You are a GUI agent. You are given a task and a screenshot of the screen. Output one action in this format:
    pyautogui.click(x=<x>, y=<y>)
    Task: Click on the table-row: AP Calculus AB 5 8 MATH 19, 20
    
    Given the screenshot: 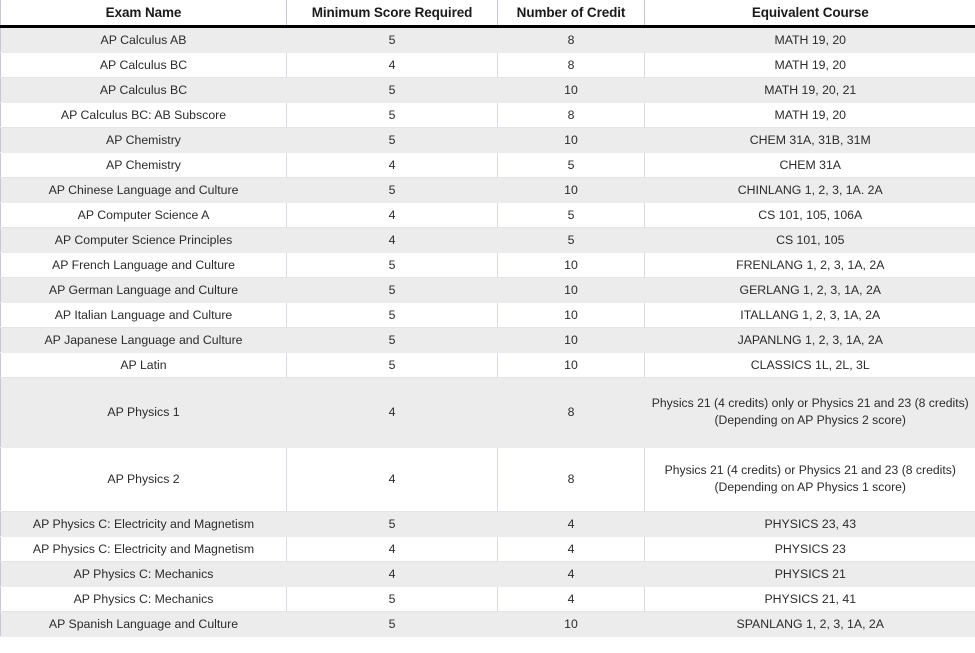 What is the action you would take?
    pyautogui.click(x=487, y=39)
    